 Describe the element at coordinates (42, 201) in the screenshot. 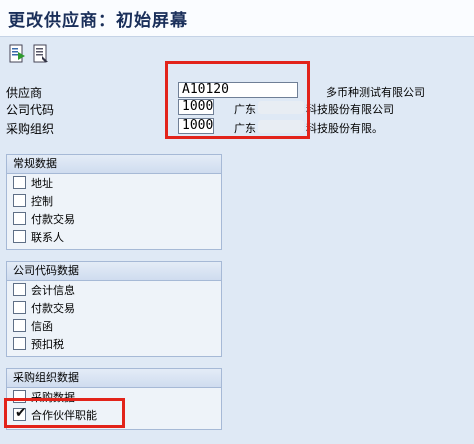

I see `checkbox-label: 控制` at that location.